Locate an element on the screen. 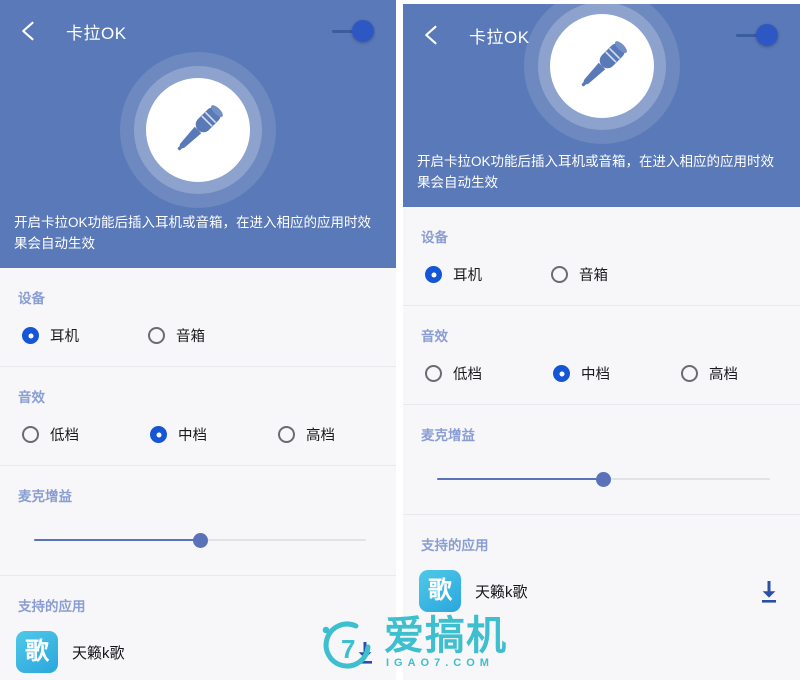 Image resolution: width=800 pixels, height=680 pixels. microphone-glyph is located at coordinates (200, 128).